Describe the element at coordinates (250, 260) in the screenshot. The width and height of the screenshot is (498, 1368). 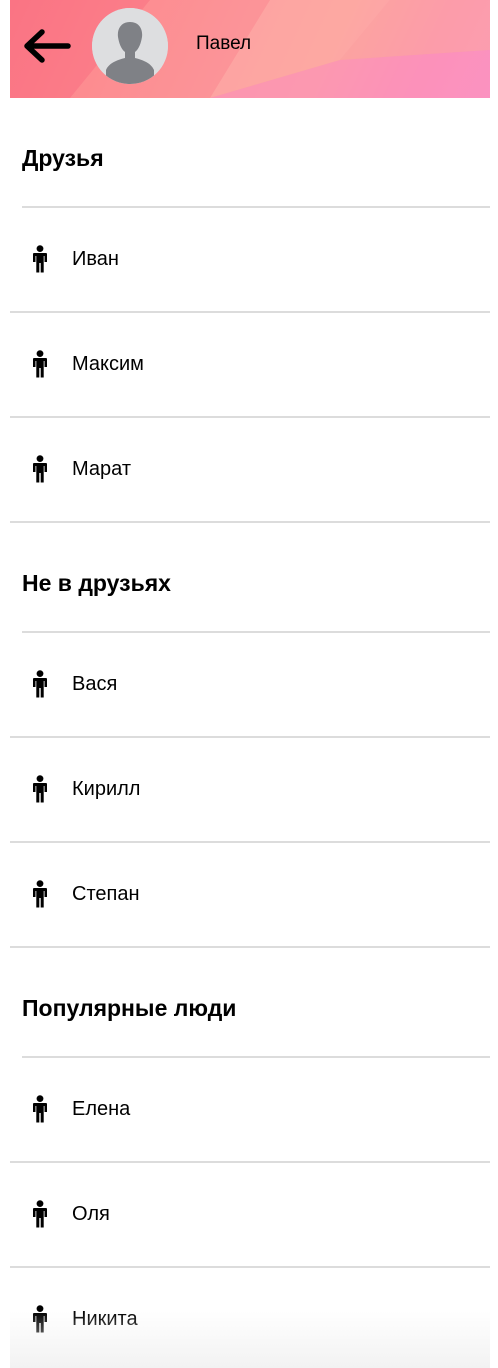
I see `list-item: Иван` at that location.